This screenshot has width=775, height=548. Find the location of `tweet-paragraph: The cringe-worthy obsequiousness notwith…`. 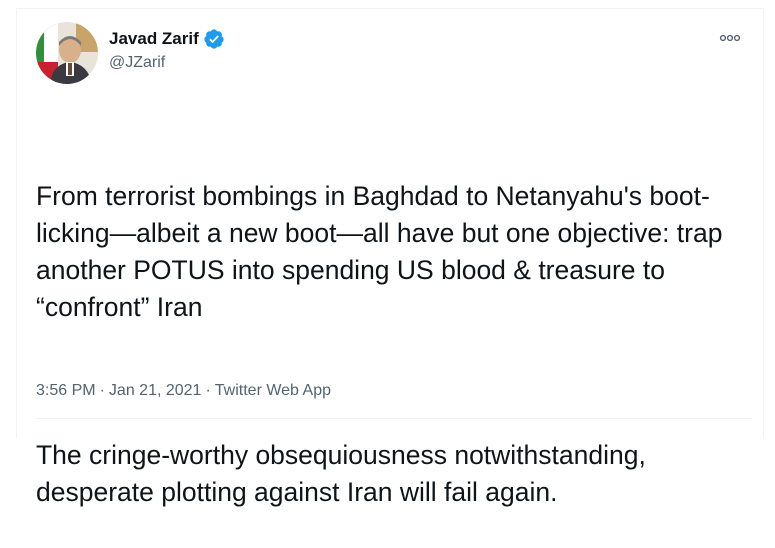

tweet-paragraph: The cringe-worthy obsequiousness notwith… is located at coordinates (345, 473).